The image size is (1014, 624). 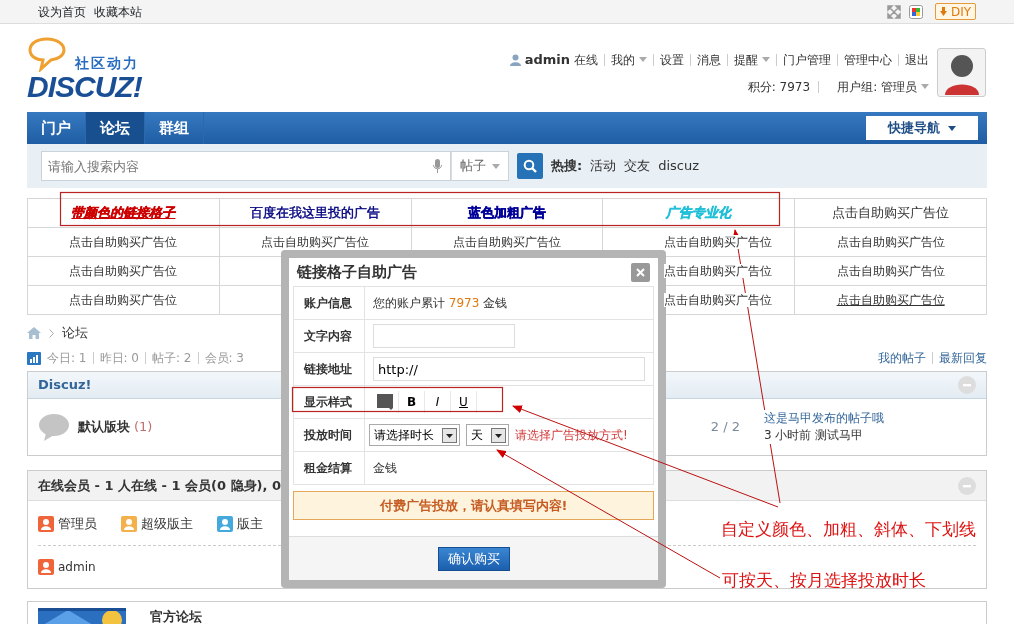 I want to click on user-menu-link: 退出, so click(x=917, y=59).